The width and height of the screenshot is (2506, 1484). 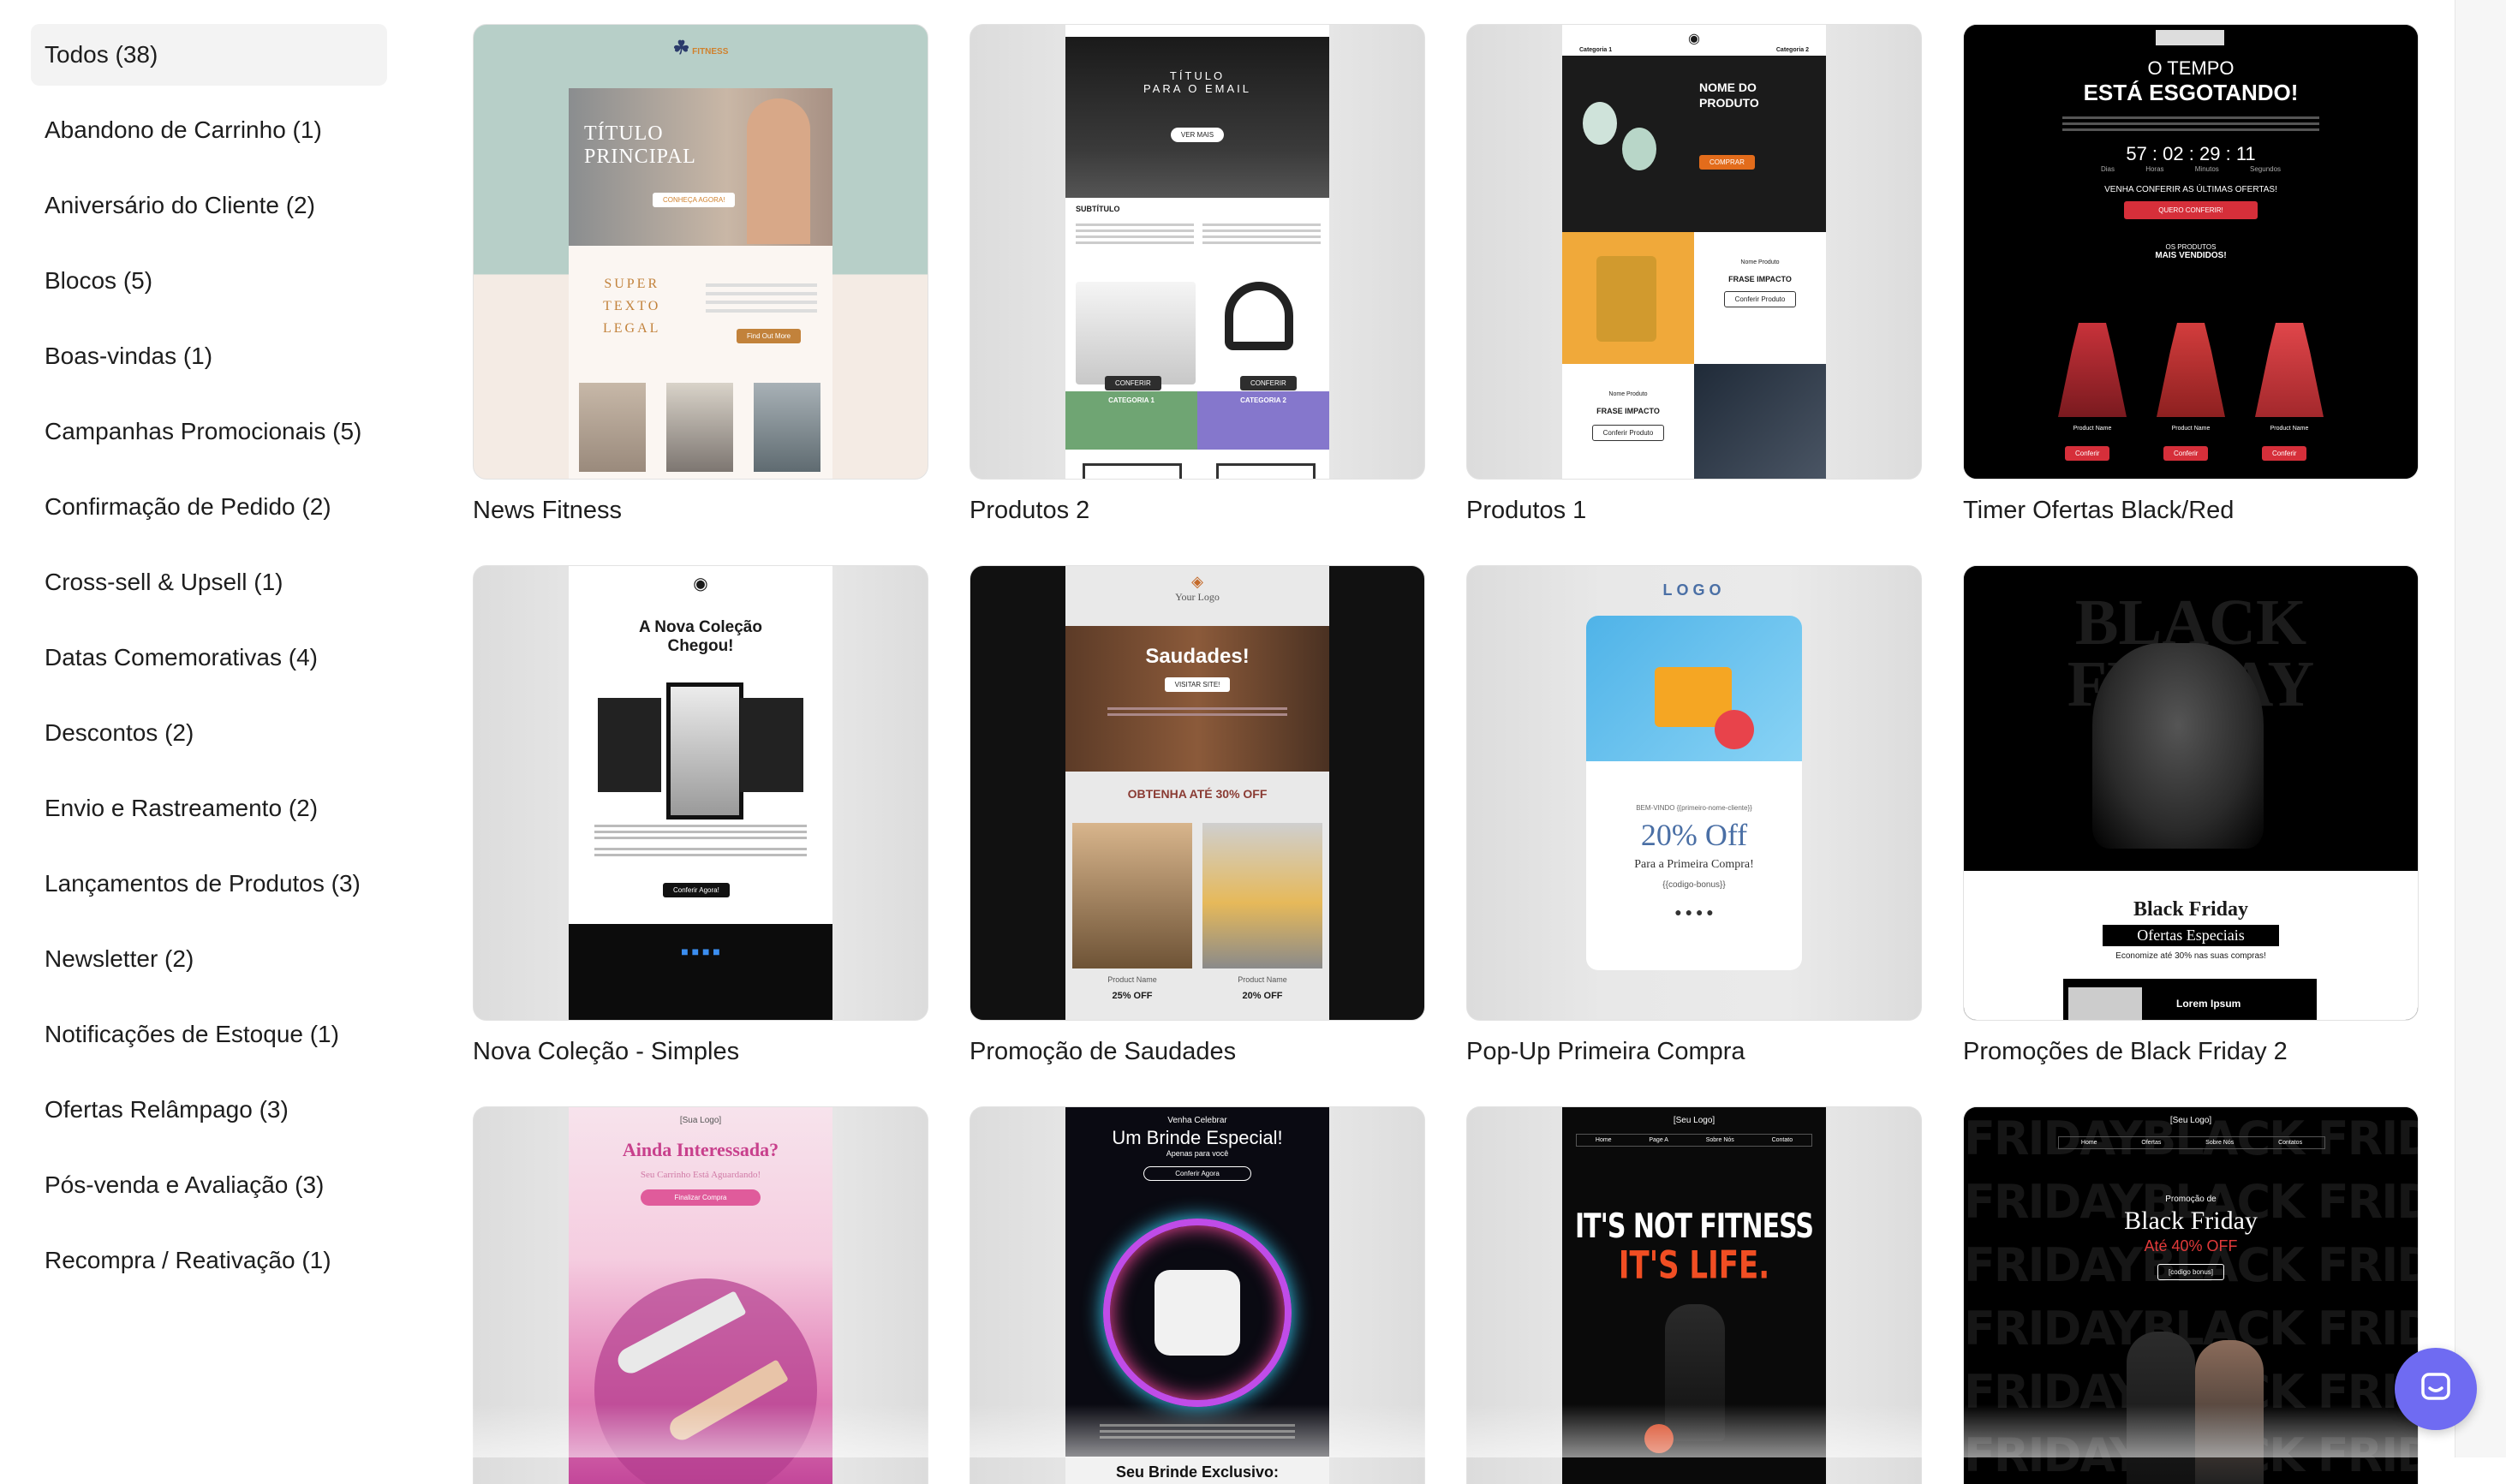 I want to click on chat-launcher-button, so click(x=2436, y=1389).